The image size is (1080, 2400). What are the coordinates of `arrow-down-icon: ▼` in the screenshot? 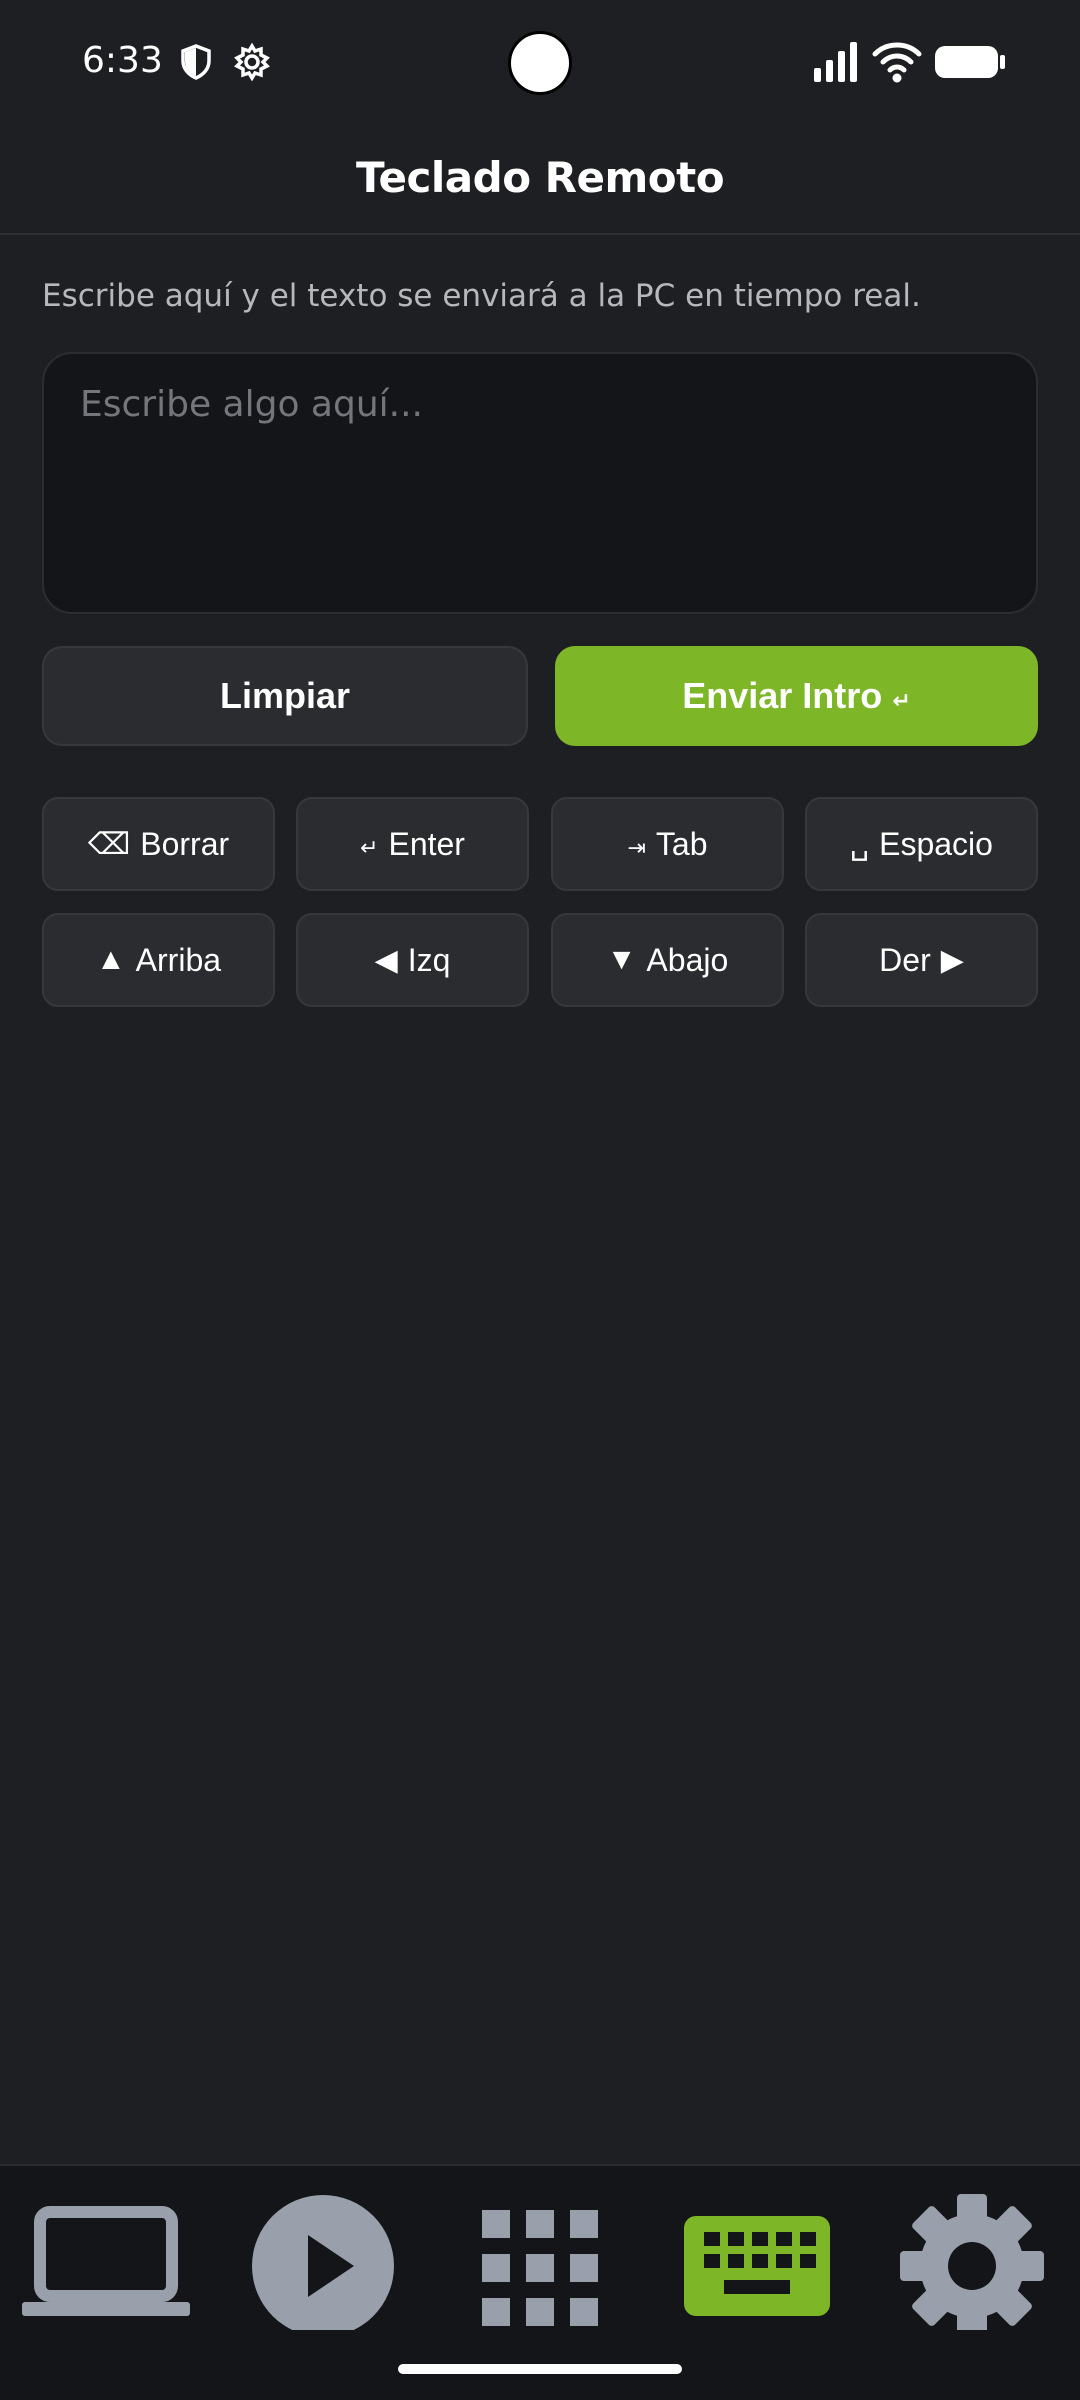 It's located at (621, 959).